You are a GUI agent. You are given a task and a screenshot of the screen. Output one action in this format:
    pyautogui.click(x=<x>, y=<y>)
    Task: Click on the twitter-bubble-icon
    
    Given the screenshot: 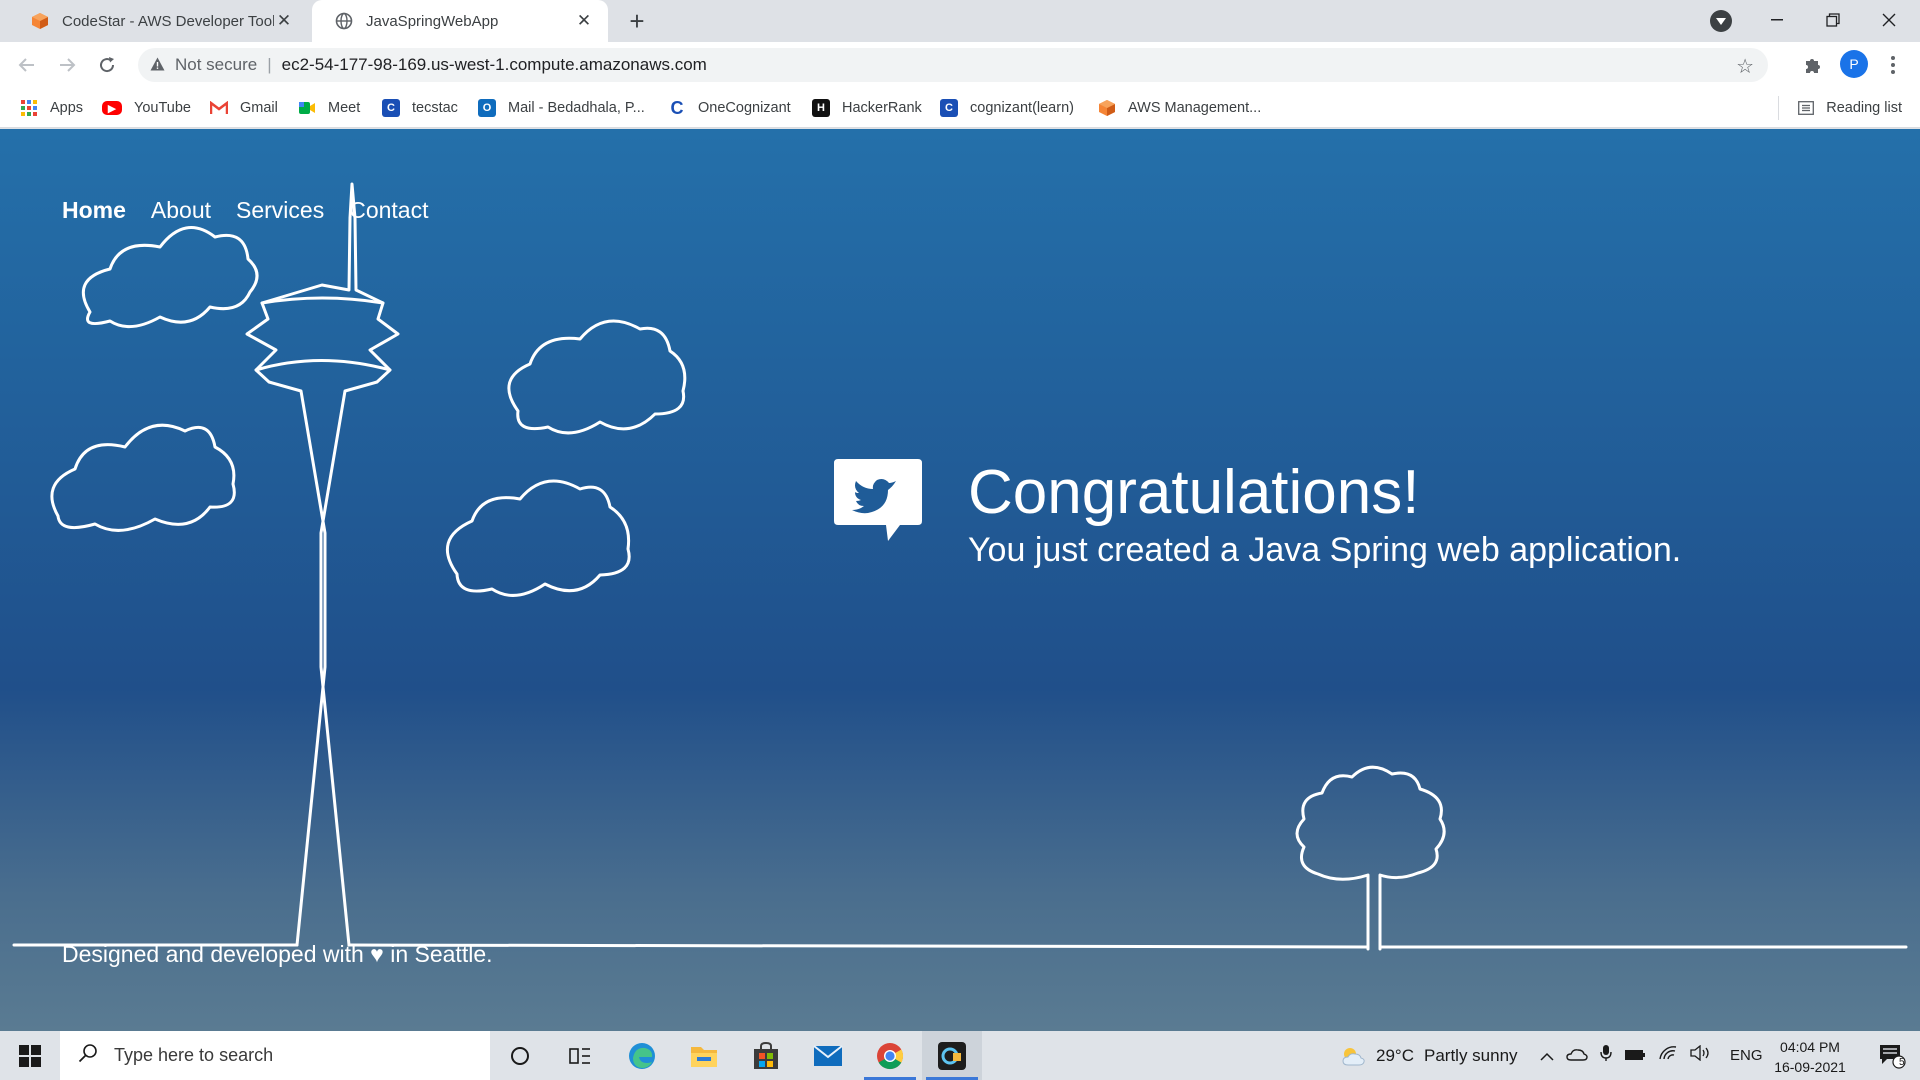 What is the action you would take?
    pyautogui.click(x=879, y=502)
    